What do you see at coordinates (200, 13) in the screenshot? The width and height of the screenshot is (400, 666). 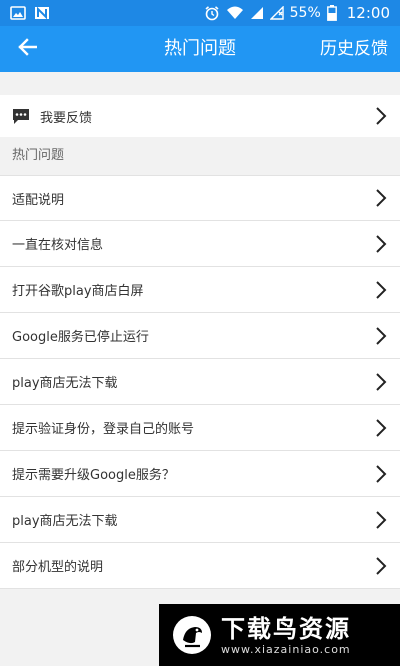 I see `status-bar: 55% 12:00` at bounding box center [200, 13].